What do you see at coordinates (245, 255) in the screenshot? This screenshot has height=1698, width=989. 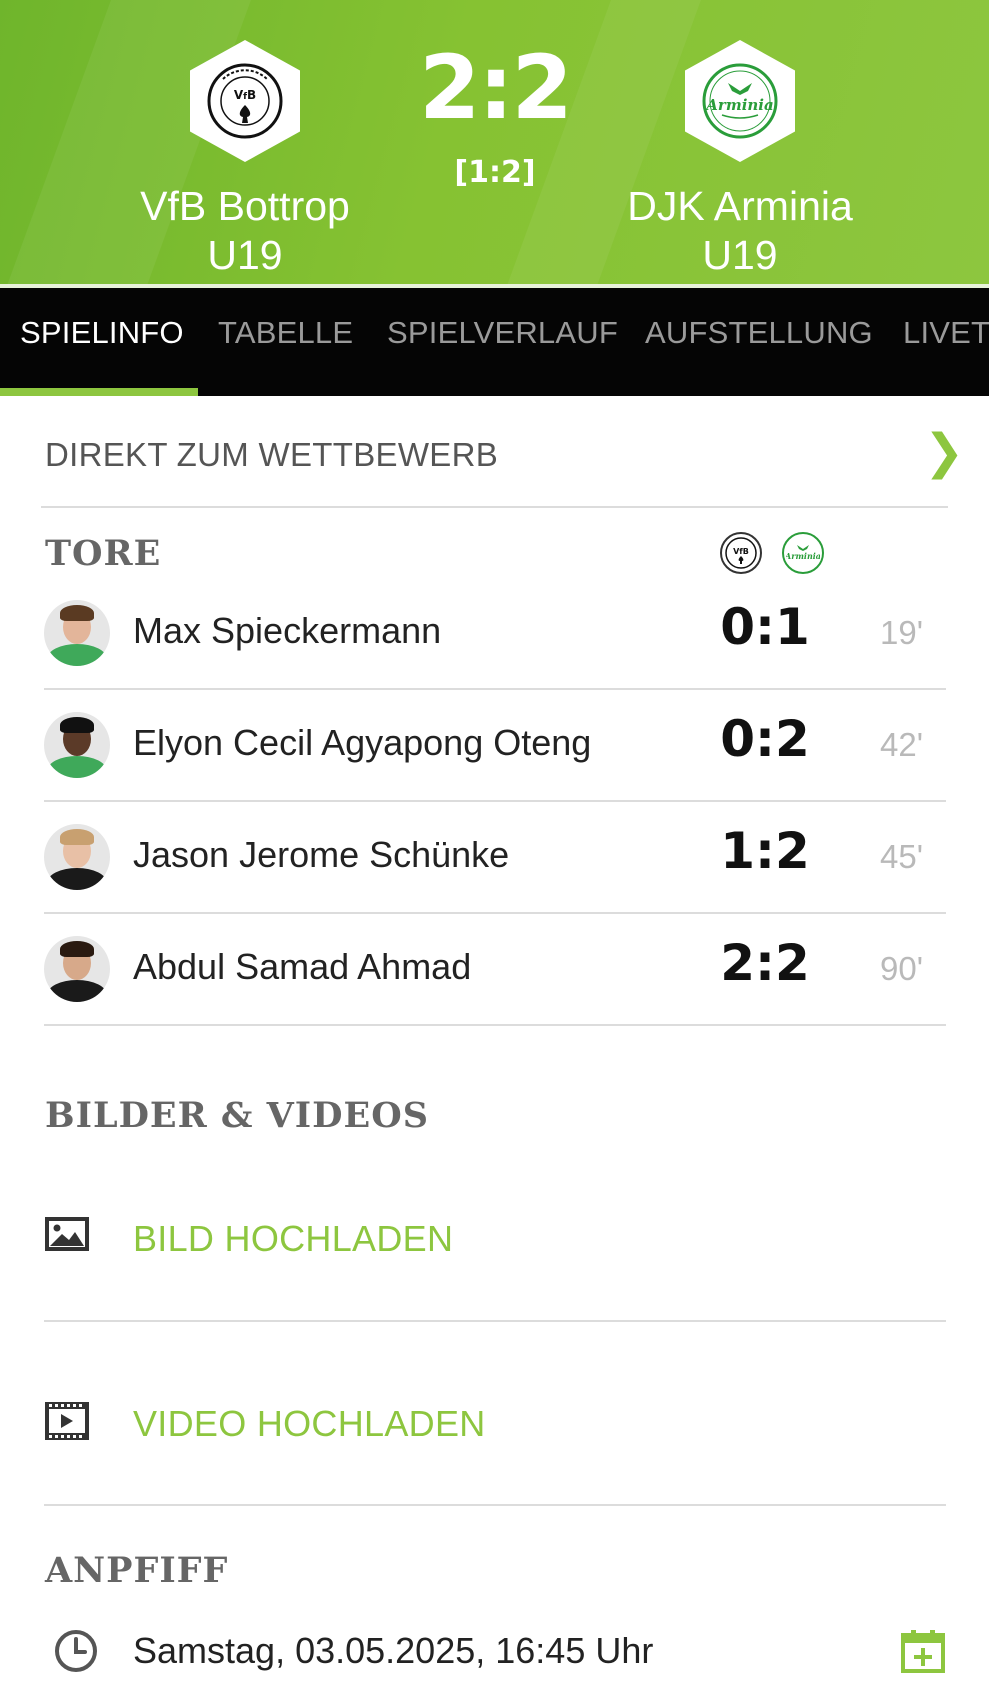 I see `home-team-age-class: U19` at bounding box center [245, 255].